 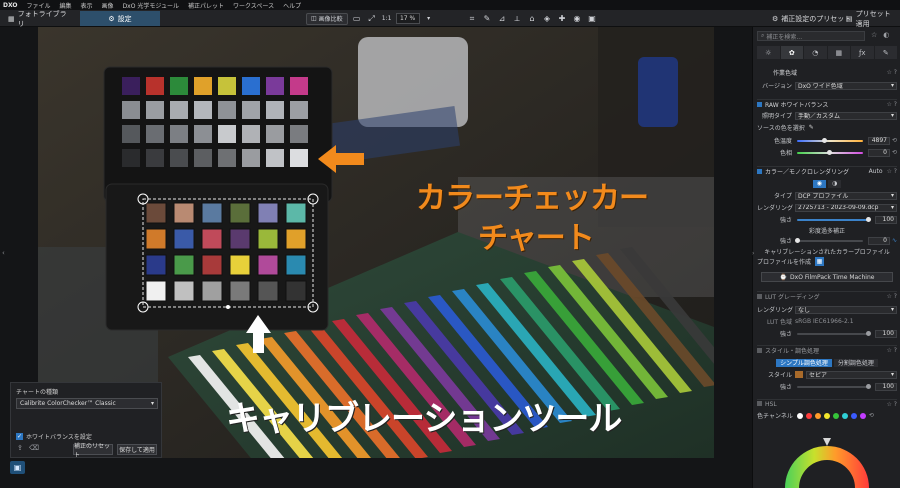 What do you see at coordinates (830, 153) in the screenshot?
I see `tint-slider` at bounding box center [830, 153].